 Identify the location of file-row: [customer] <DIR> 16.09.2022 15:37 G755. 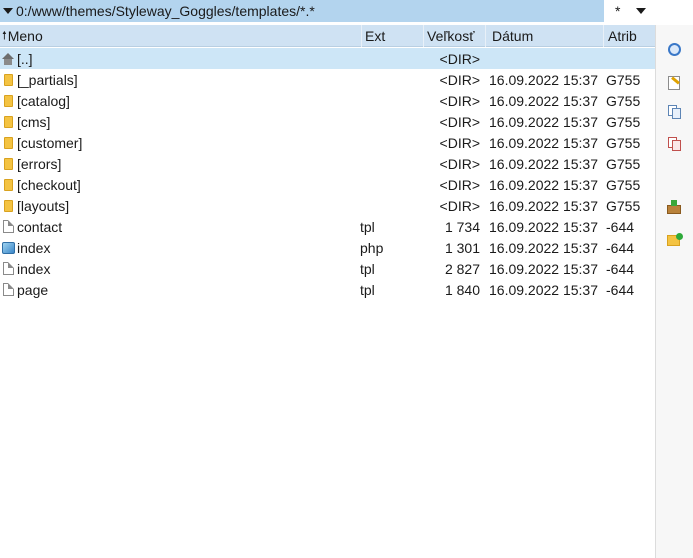
(328, 142).